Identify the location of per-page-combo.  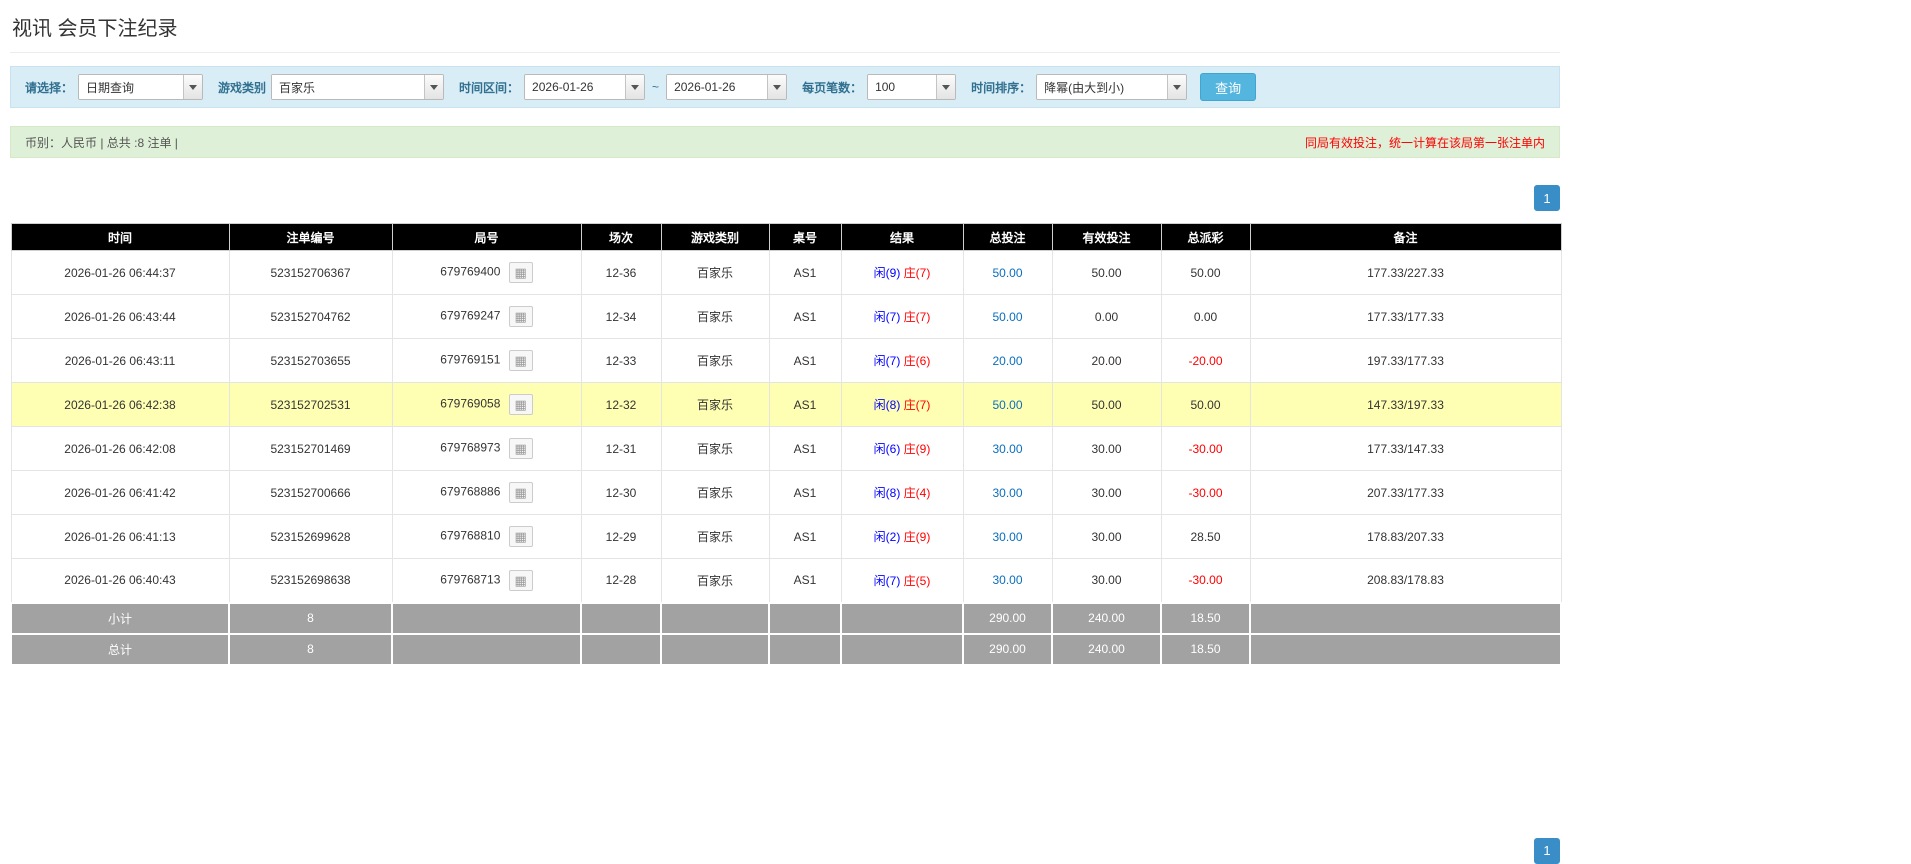
(912, 87).